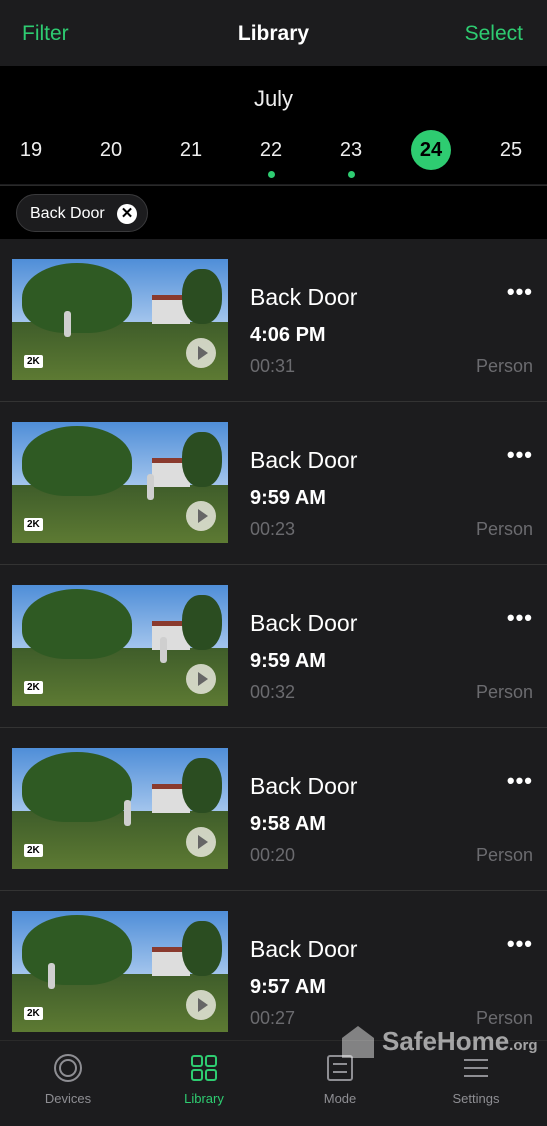 The height and width of the screenshot is (1126, 547). What do you see at coordinates (111, 150) in the screenshot?
I see `day-20: 20` at bounding box center [111, 150].